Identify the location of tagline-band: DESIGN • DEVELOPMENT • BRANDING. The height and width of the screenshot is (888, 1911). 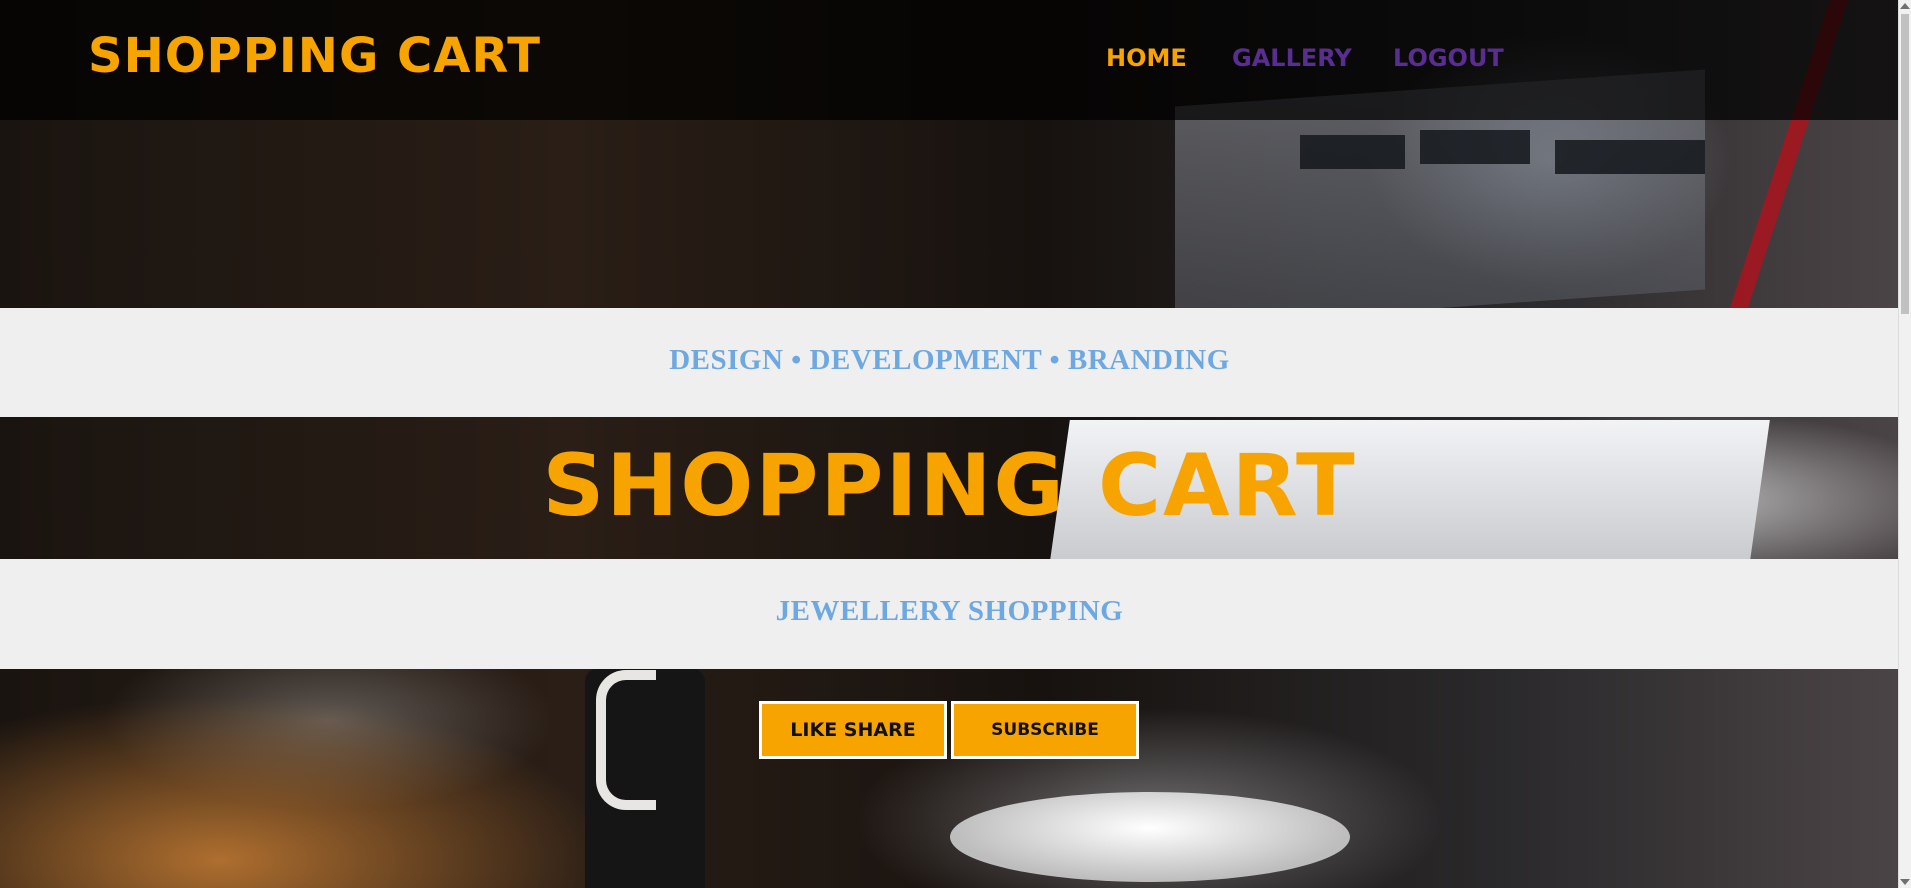
(949, 362).